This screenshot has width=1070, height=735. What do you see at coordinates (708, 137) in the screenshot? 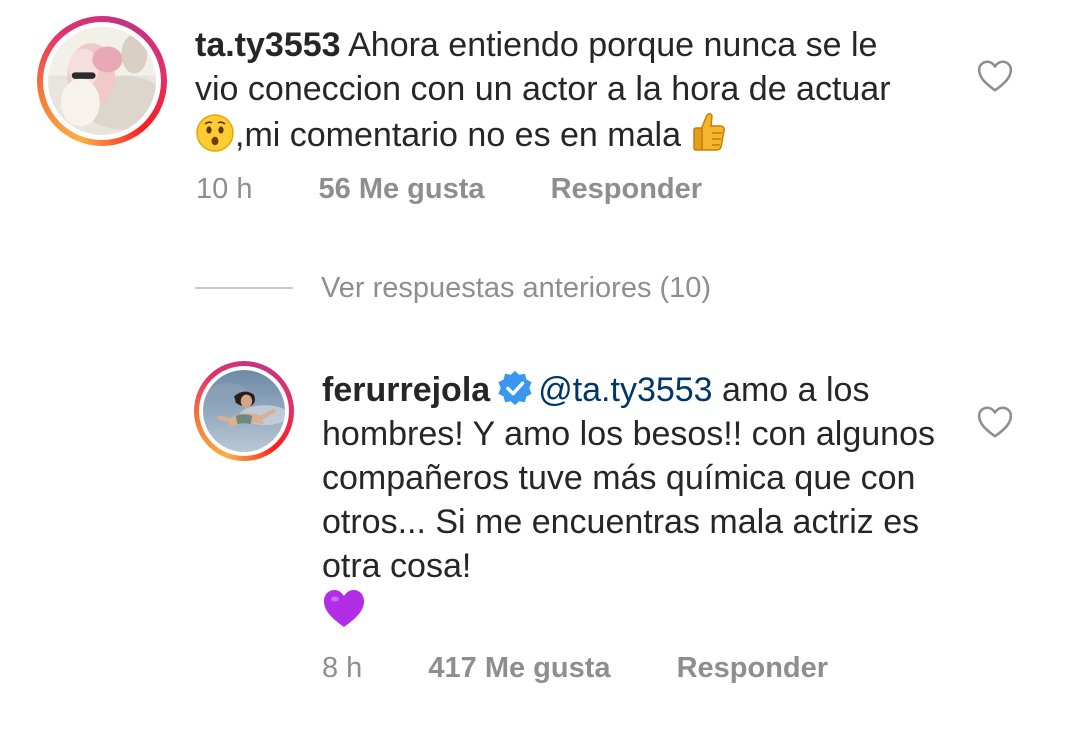
I see `thumbs-up-emoji-icon` at bounding box center [708, 137].